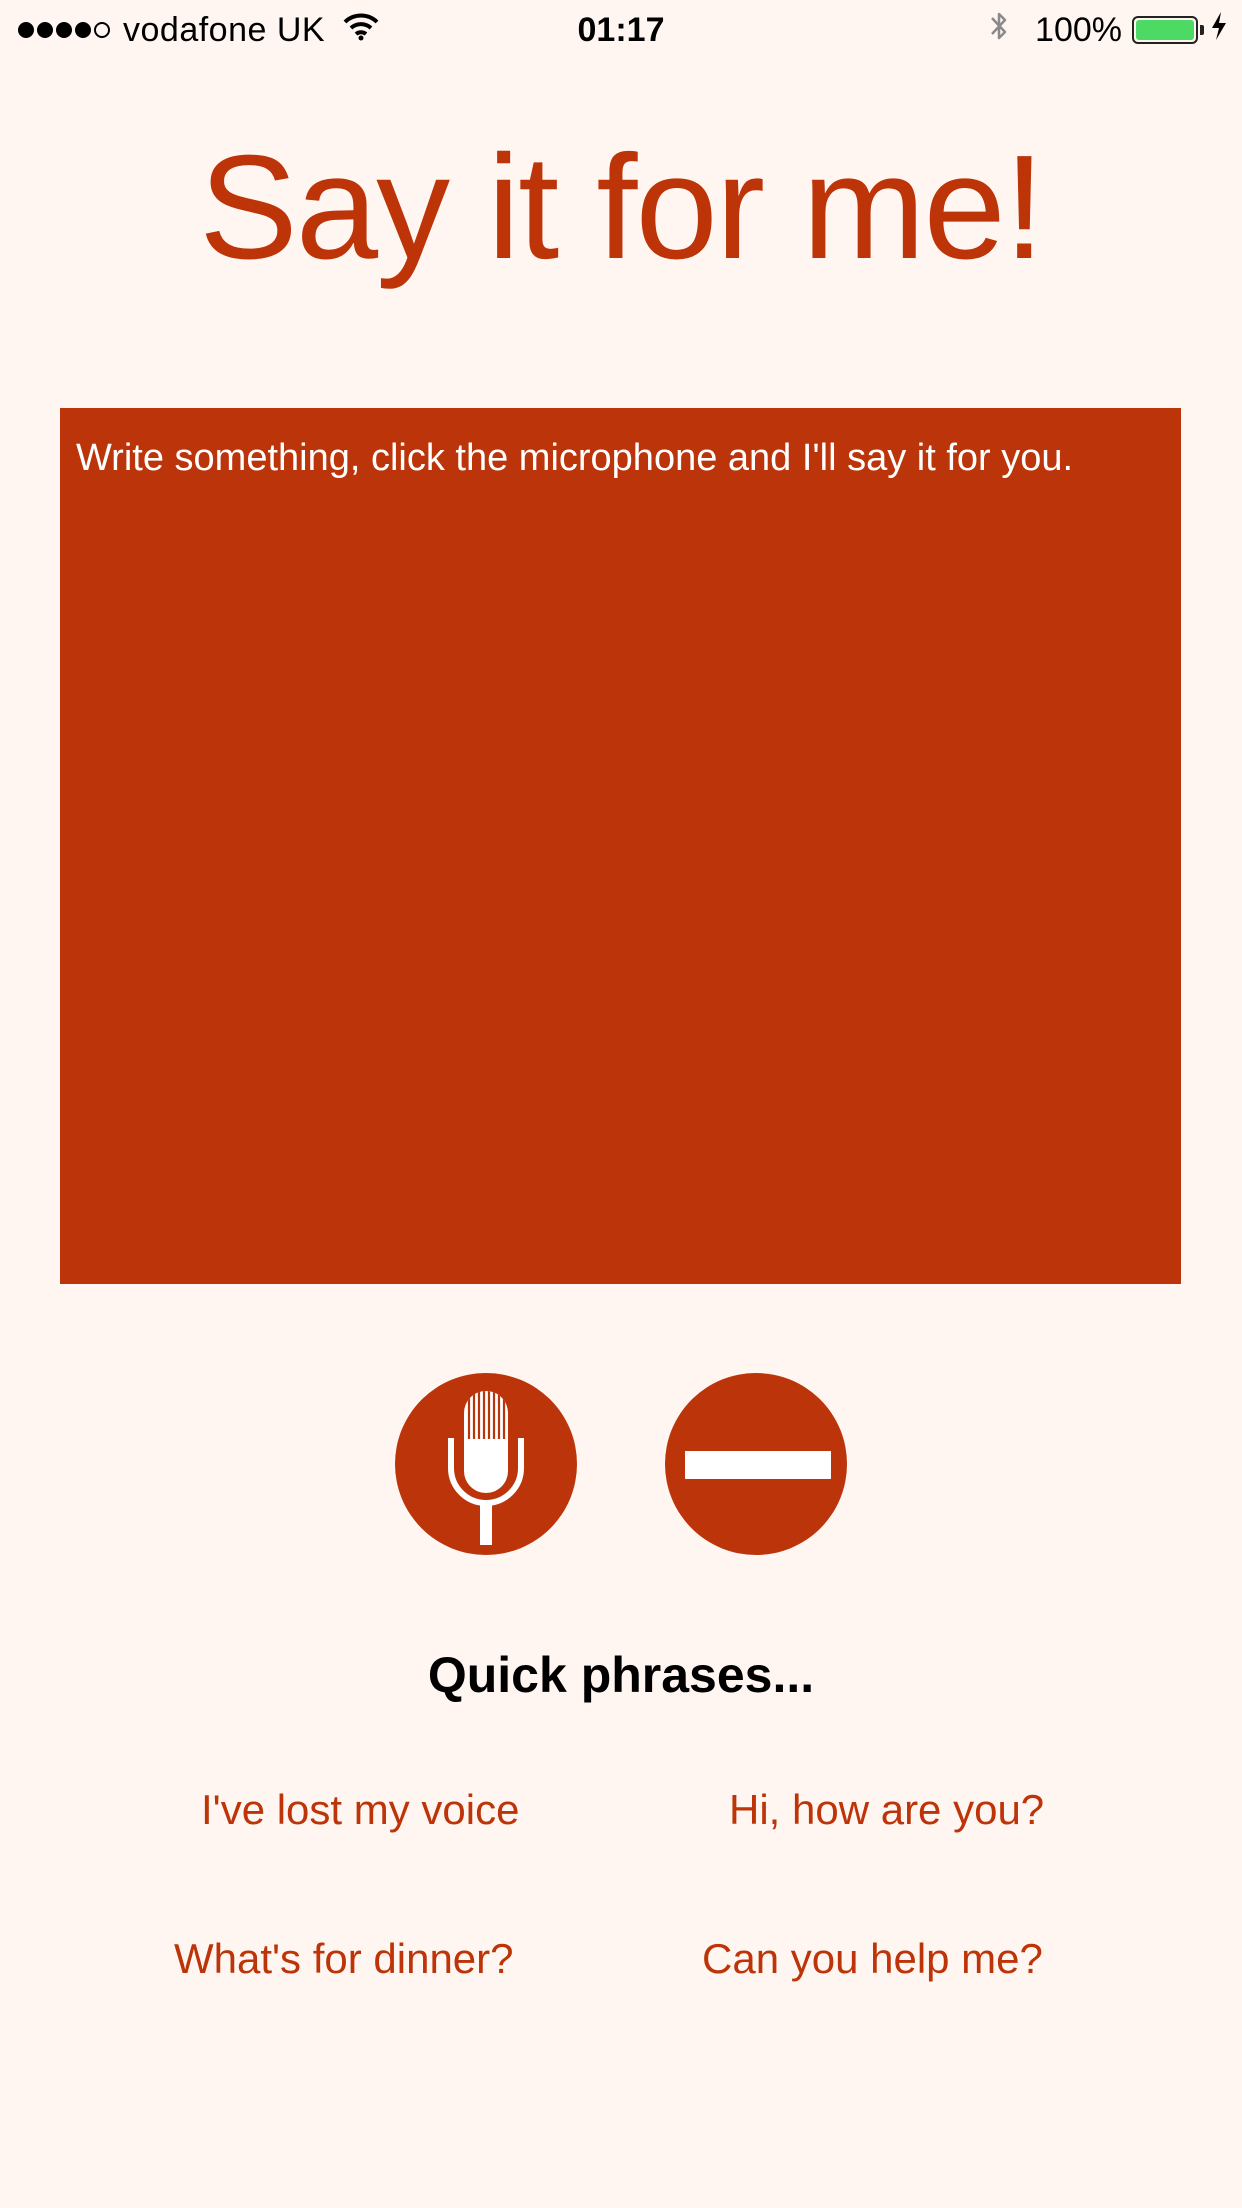  Describe the element at coordinates (621, 30) in the screenshot. I see `status-bar: vodafone UK 01:17 100%` at that location.